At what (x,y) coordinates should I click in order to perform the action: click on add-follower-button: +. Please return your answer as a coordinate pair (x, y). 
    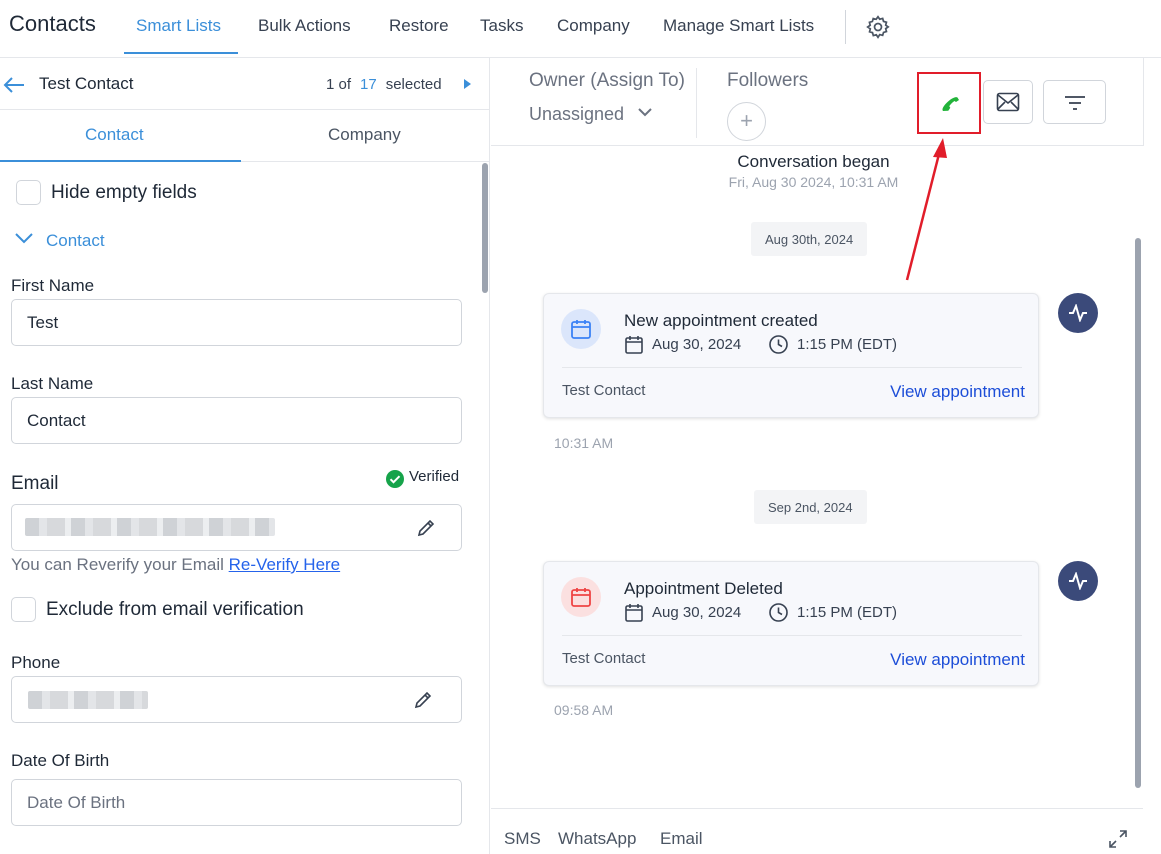
    Looking at the image, I should click on (746, 121).